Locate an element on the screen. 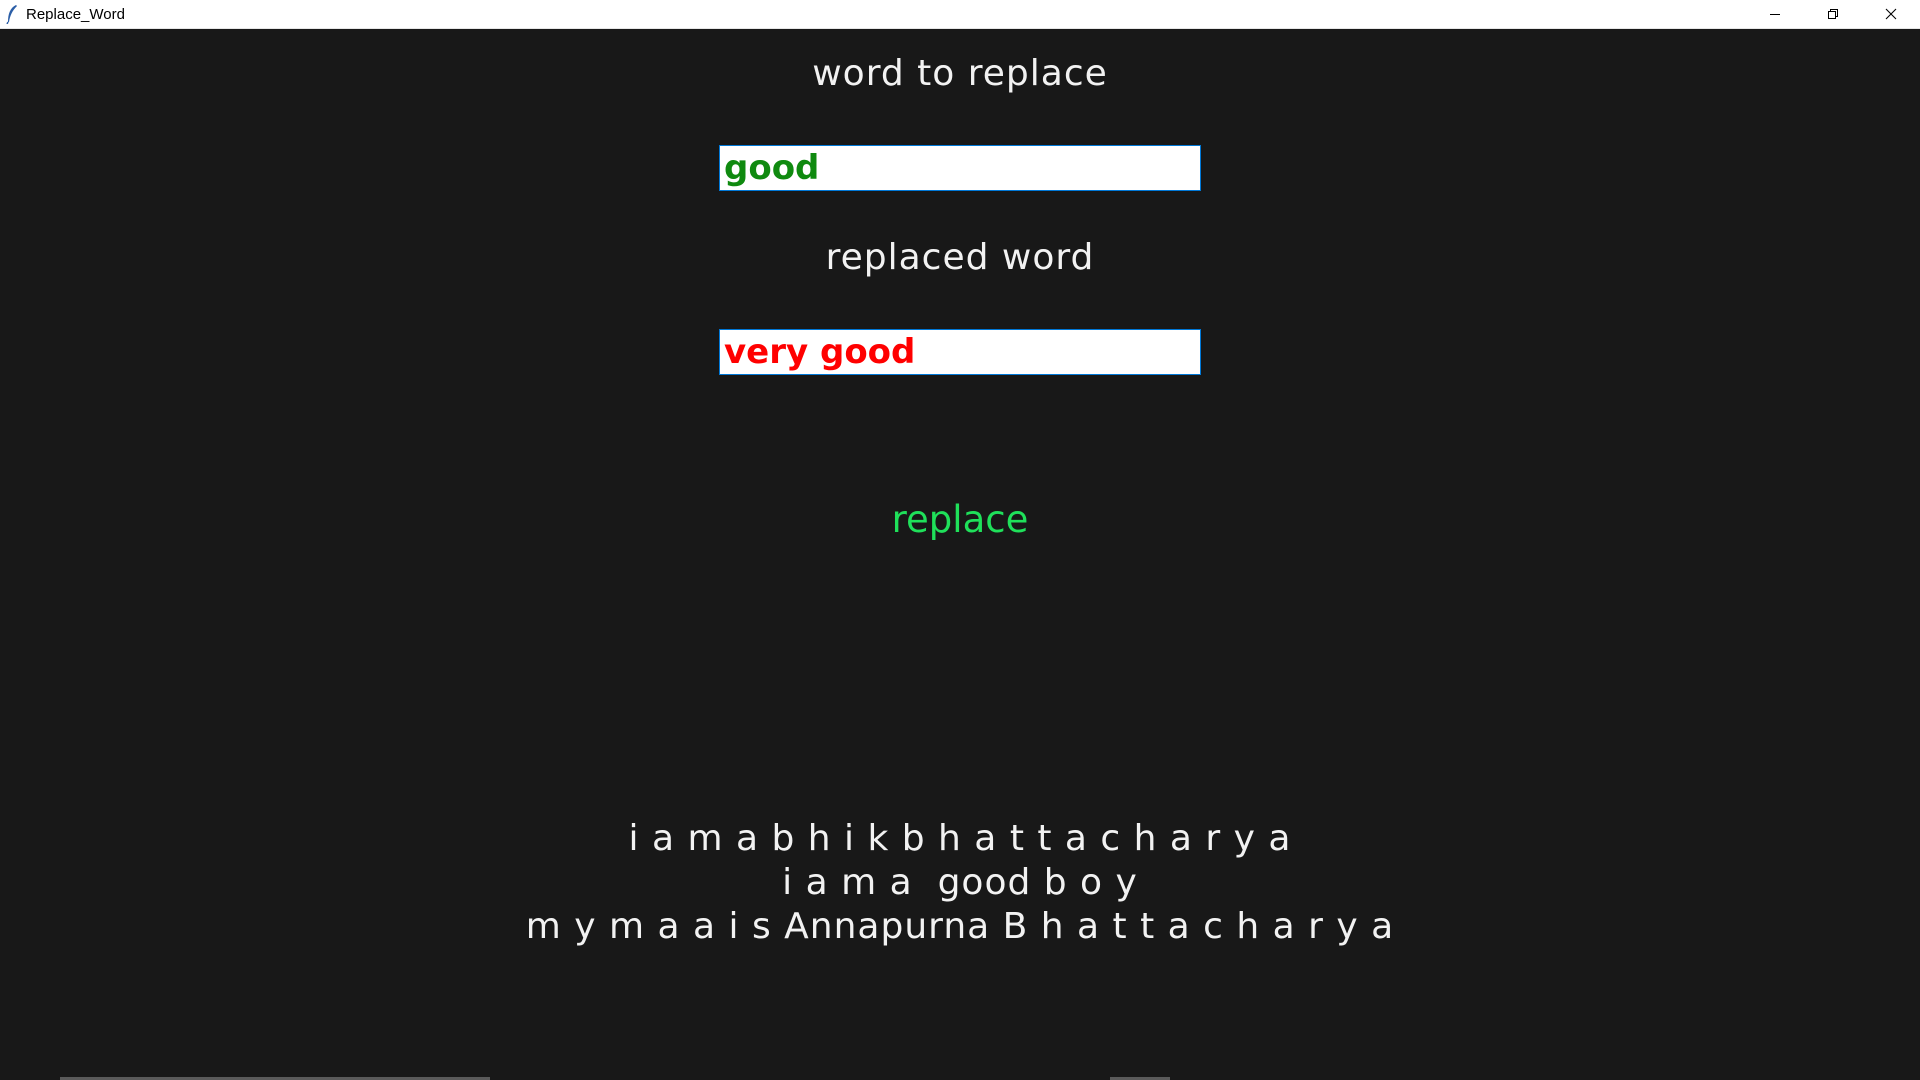 This screenshot has width=1920, height=1080. close-icon is located at coordinates (1891, 14).